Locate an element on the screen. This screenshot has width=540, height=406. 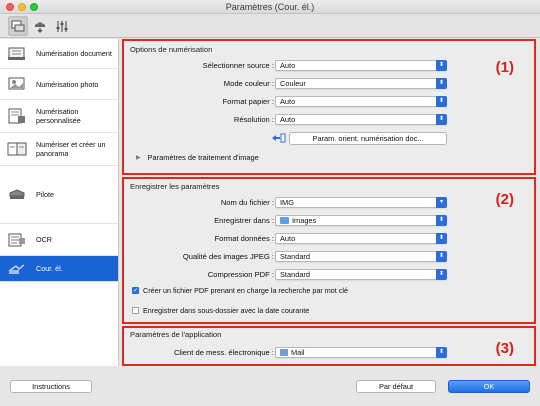
instructions-button: Instructions is located at coordinates (51, 386).